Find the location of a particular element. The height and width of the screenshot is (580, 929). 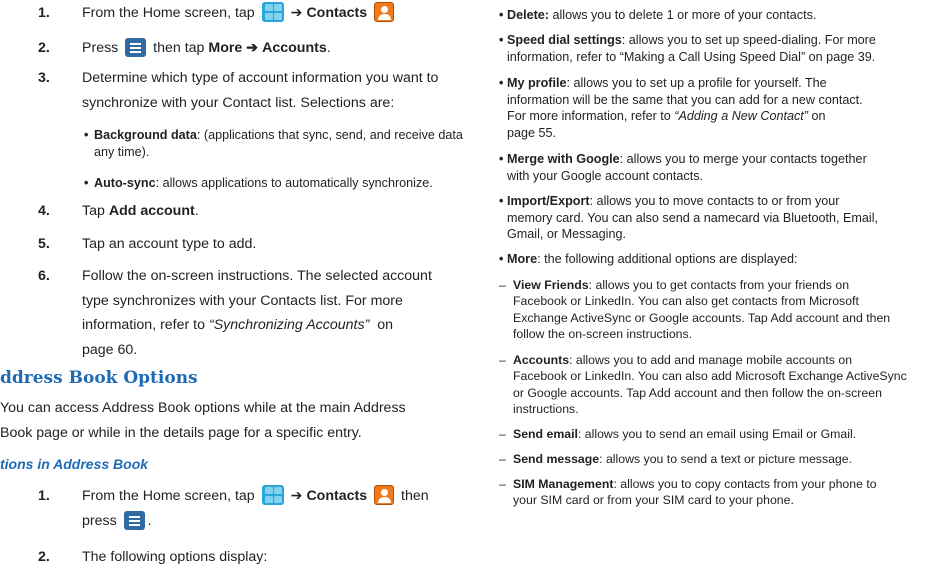

section-heading: ddress Book Options is located at coordinates (99, 378).